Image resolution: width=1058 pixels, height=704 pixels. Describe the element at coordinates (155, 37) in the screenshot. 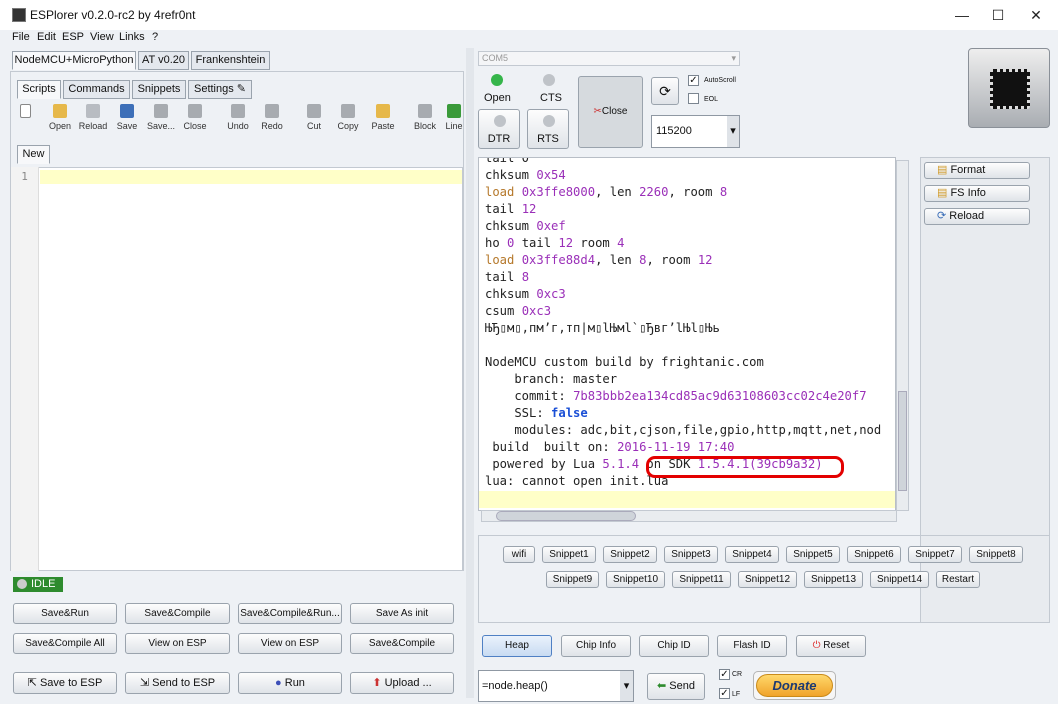

I see `menu-help: ?` at that location.